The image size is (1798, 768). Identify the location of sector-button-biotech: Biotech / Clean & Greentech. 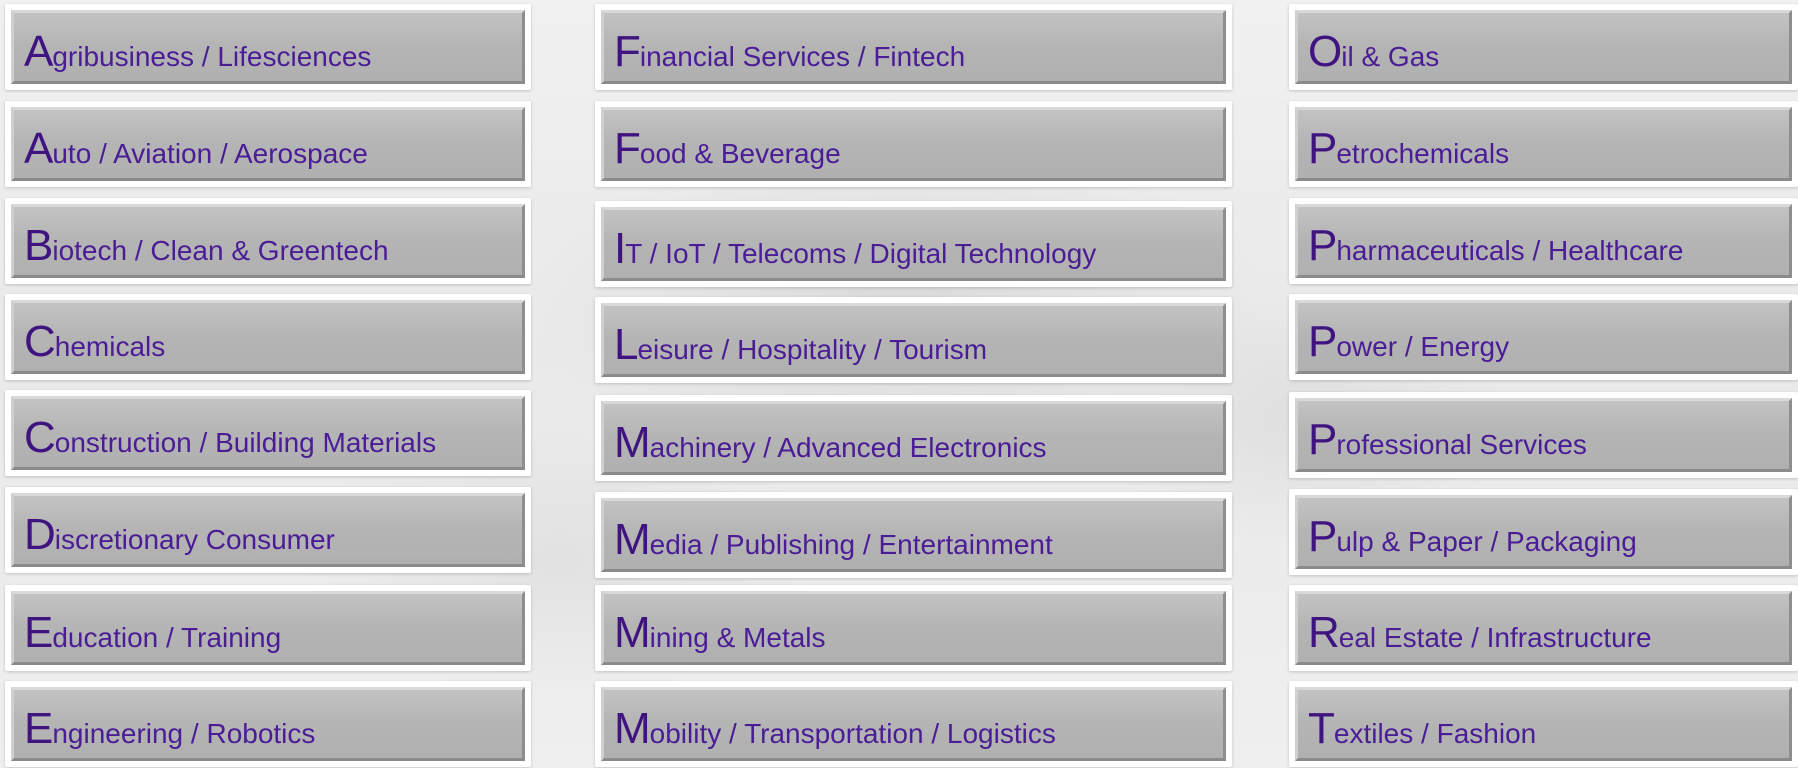
(268, 241).